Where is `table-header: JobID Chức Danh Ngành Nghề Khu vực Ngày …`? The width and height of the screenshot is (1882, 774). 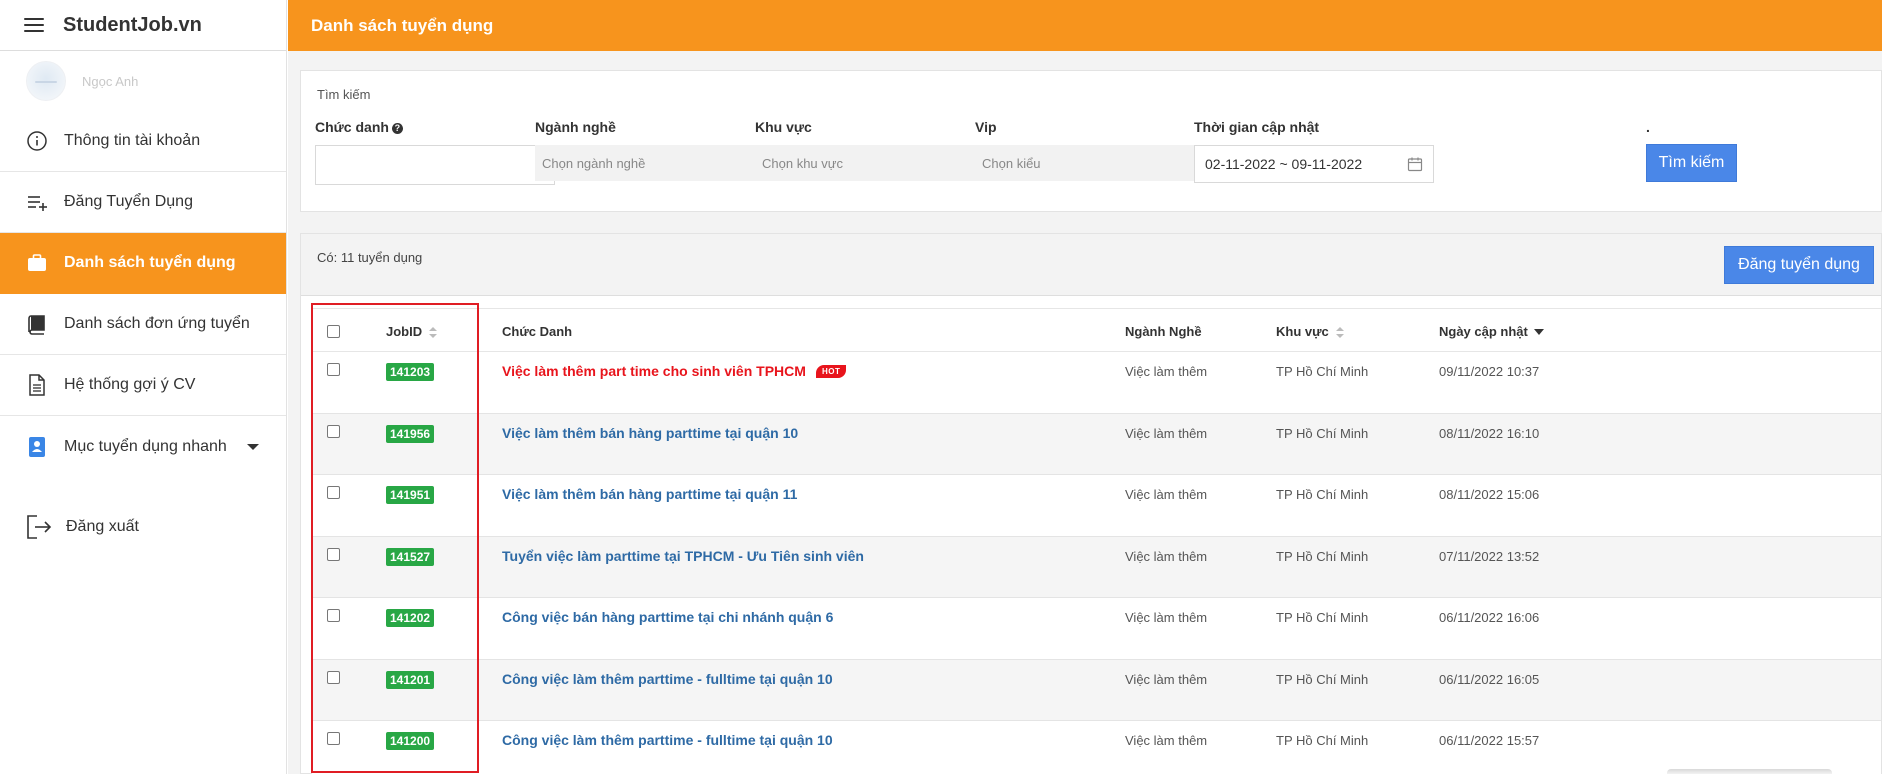
table-header: JobID Chức Danh Ngành Nghề Khu vực Ngày … is located at coordinates (1096, 330).